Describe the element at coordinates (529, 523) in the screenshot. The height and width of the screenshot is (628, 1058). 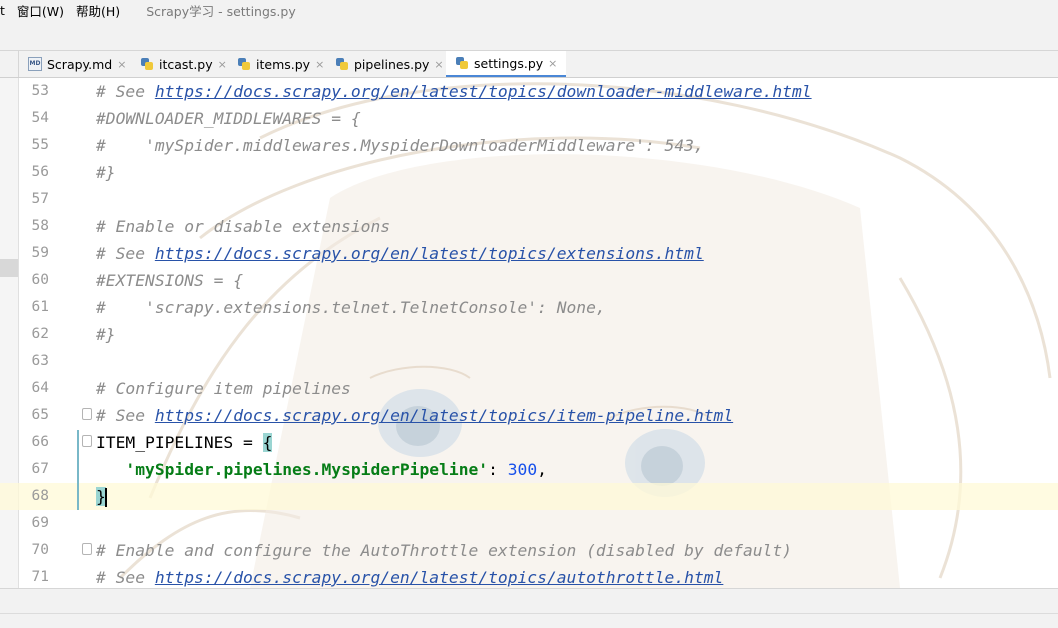
I see `code-line: 69` at that location.